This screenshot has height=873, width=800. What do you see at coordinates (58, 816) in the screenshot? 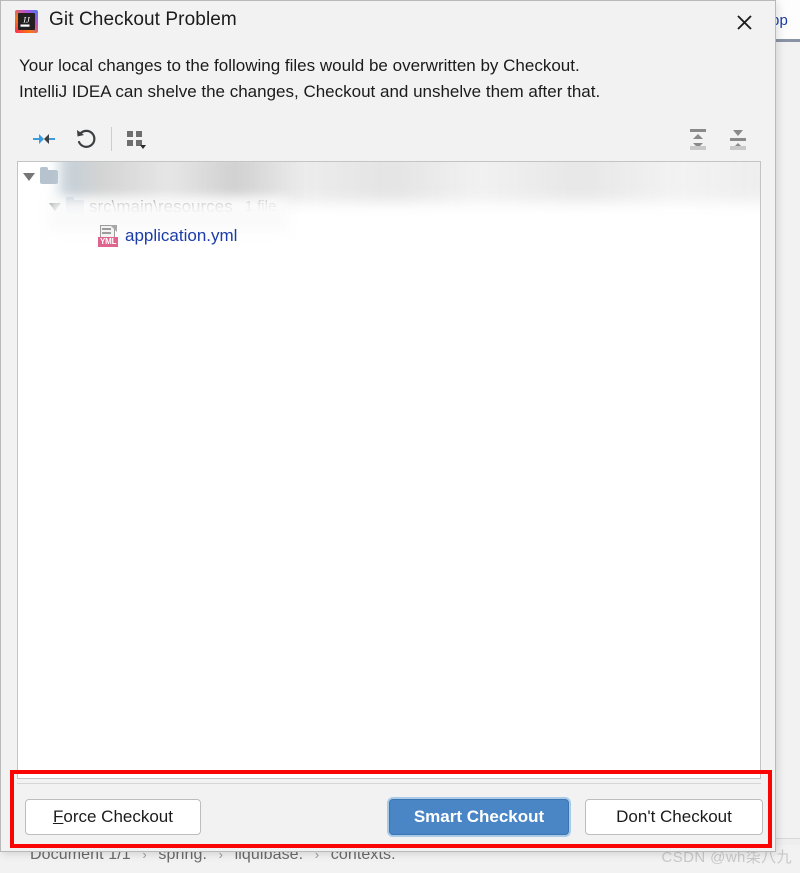
I see `force-checkout-mnemonic: F` at bounding box center [58, 816].